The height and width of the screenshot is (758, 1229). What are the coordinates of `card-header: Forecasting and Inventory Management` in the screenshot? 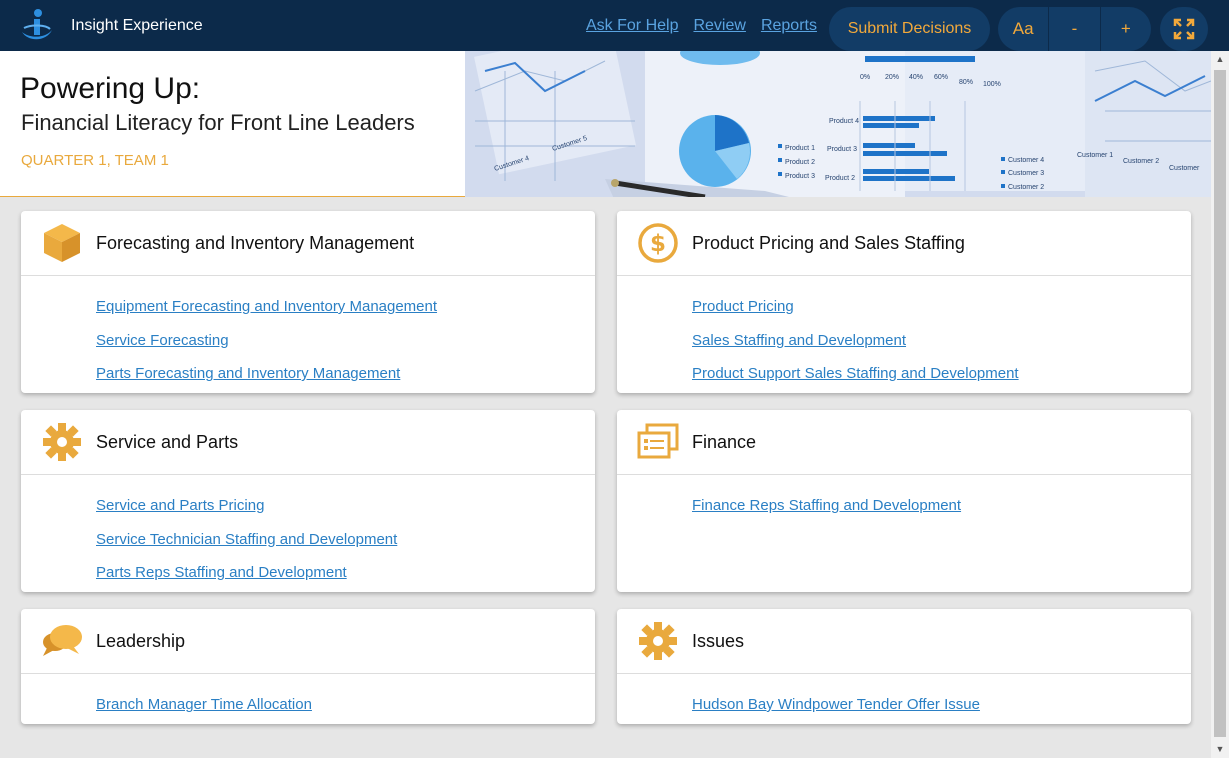 It's located at (308, 243).